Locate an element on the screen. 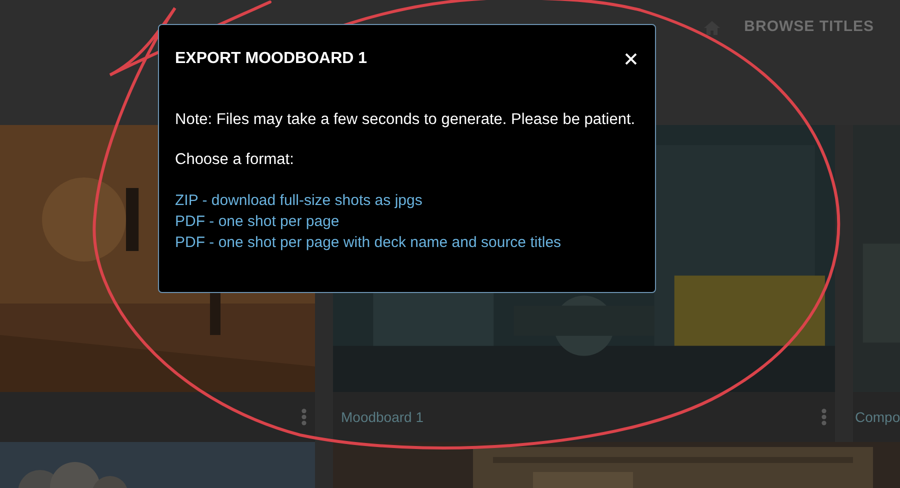  note-text: Note: Files may take a few seconds to generate. Please be patient. is located at coordinates (405, 120).